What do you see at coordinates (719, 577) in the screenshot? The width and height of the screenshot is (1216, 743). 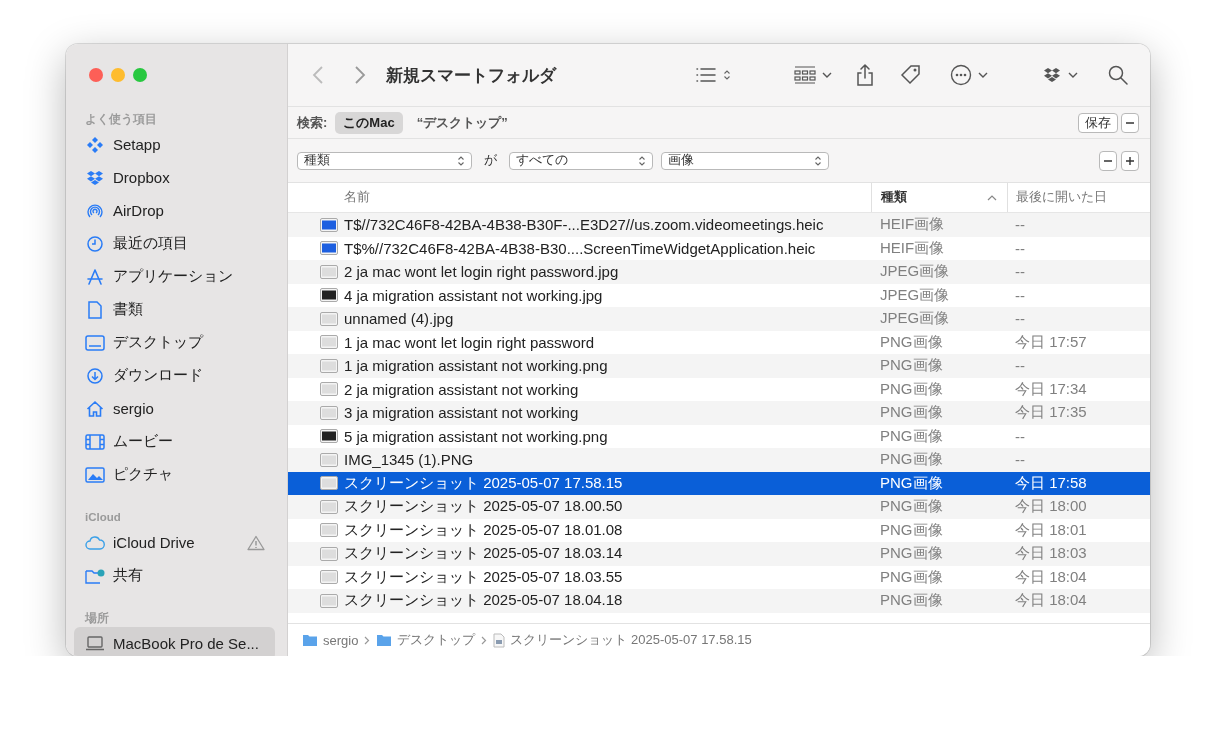 I see `file-row: スクリーンショット 2025-05-07 18.03.55 PNG画像 今日 18:04` at bounding box center [719, 577].